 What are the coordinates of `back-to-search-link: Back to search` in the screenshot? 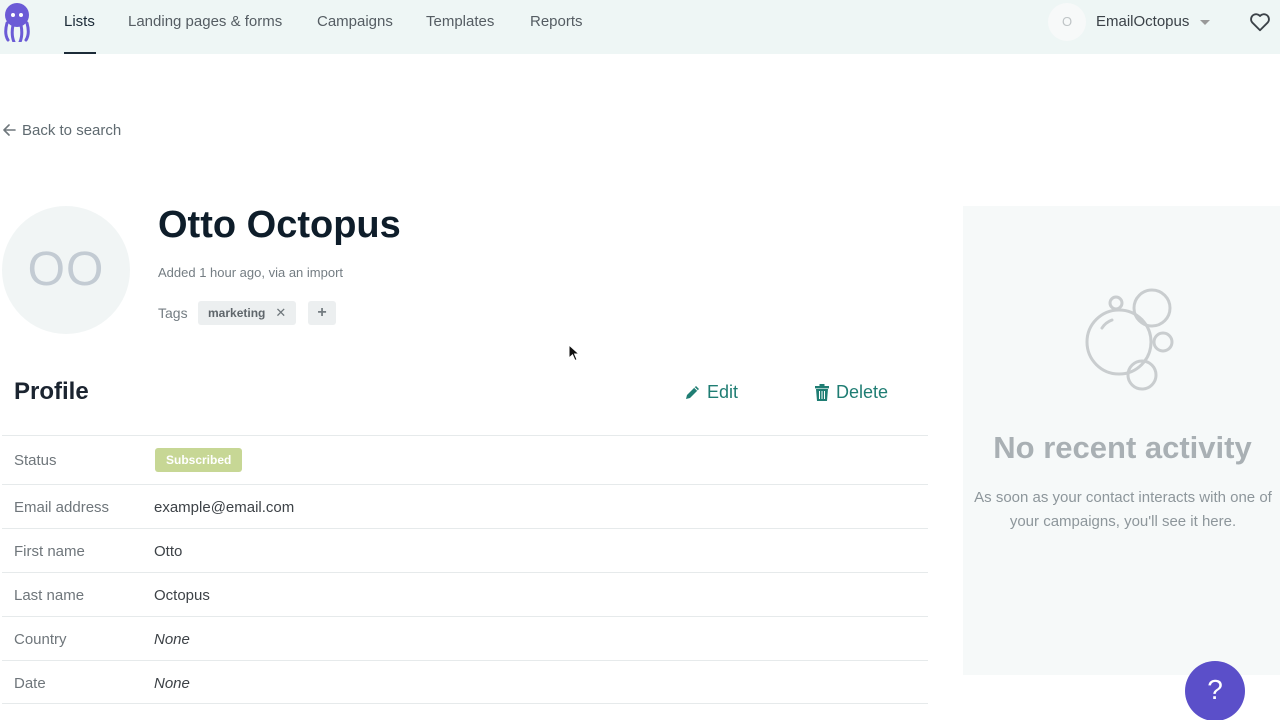 It's located at (61, 130).